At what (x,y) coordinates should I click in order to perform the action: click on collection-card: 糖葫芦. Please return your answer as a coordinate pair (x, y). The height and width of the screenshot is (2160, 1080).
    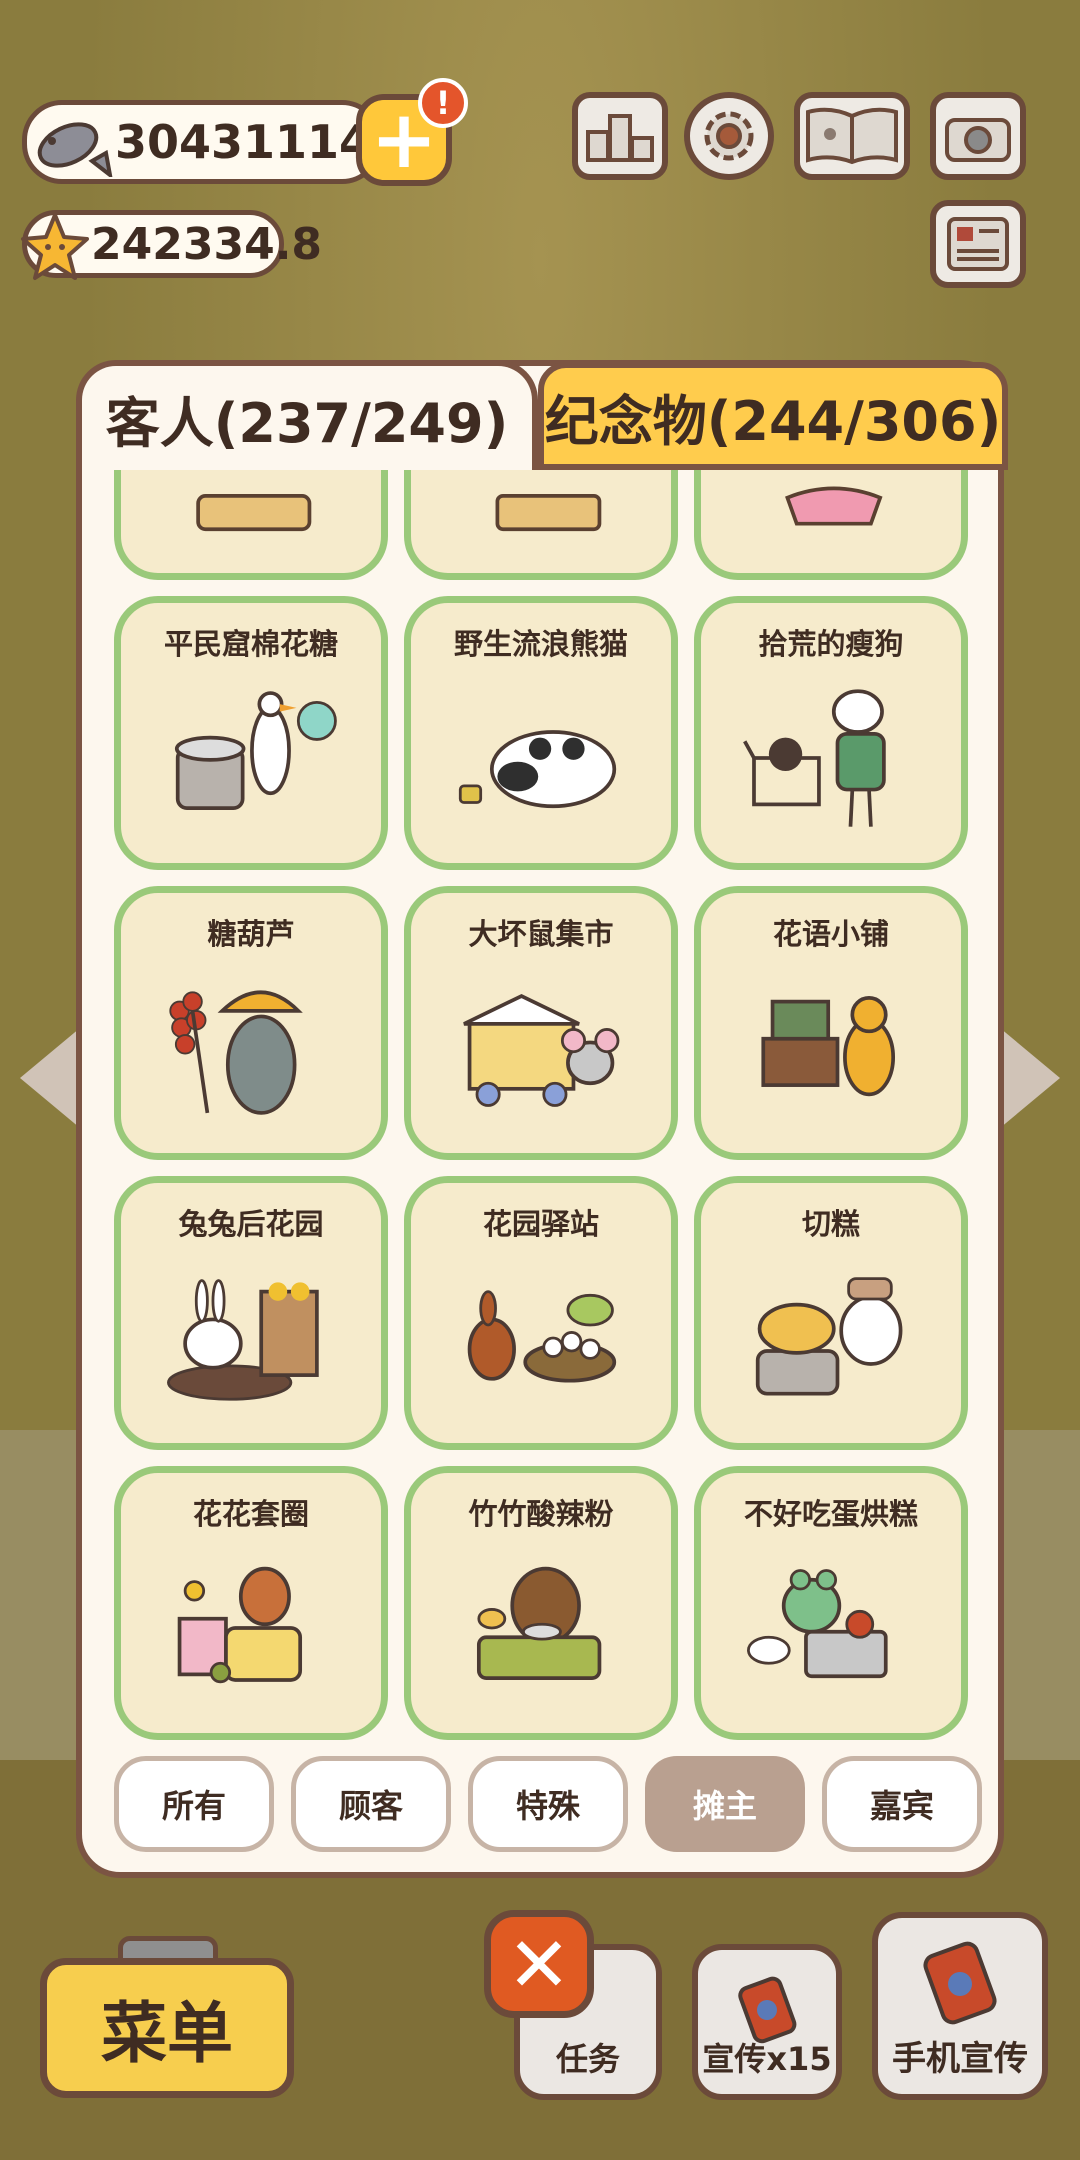
    Looking at the image, I should click on (251, 1023).